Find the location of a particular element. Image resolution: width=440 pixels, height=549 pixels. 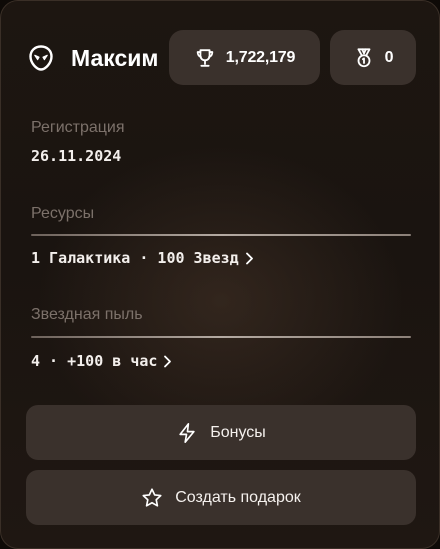

create-gift-label: Создать подарок is located at coordinates (238, 497).